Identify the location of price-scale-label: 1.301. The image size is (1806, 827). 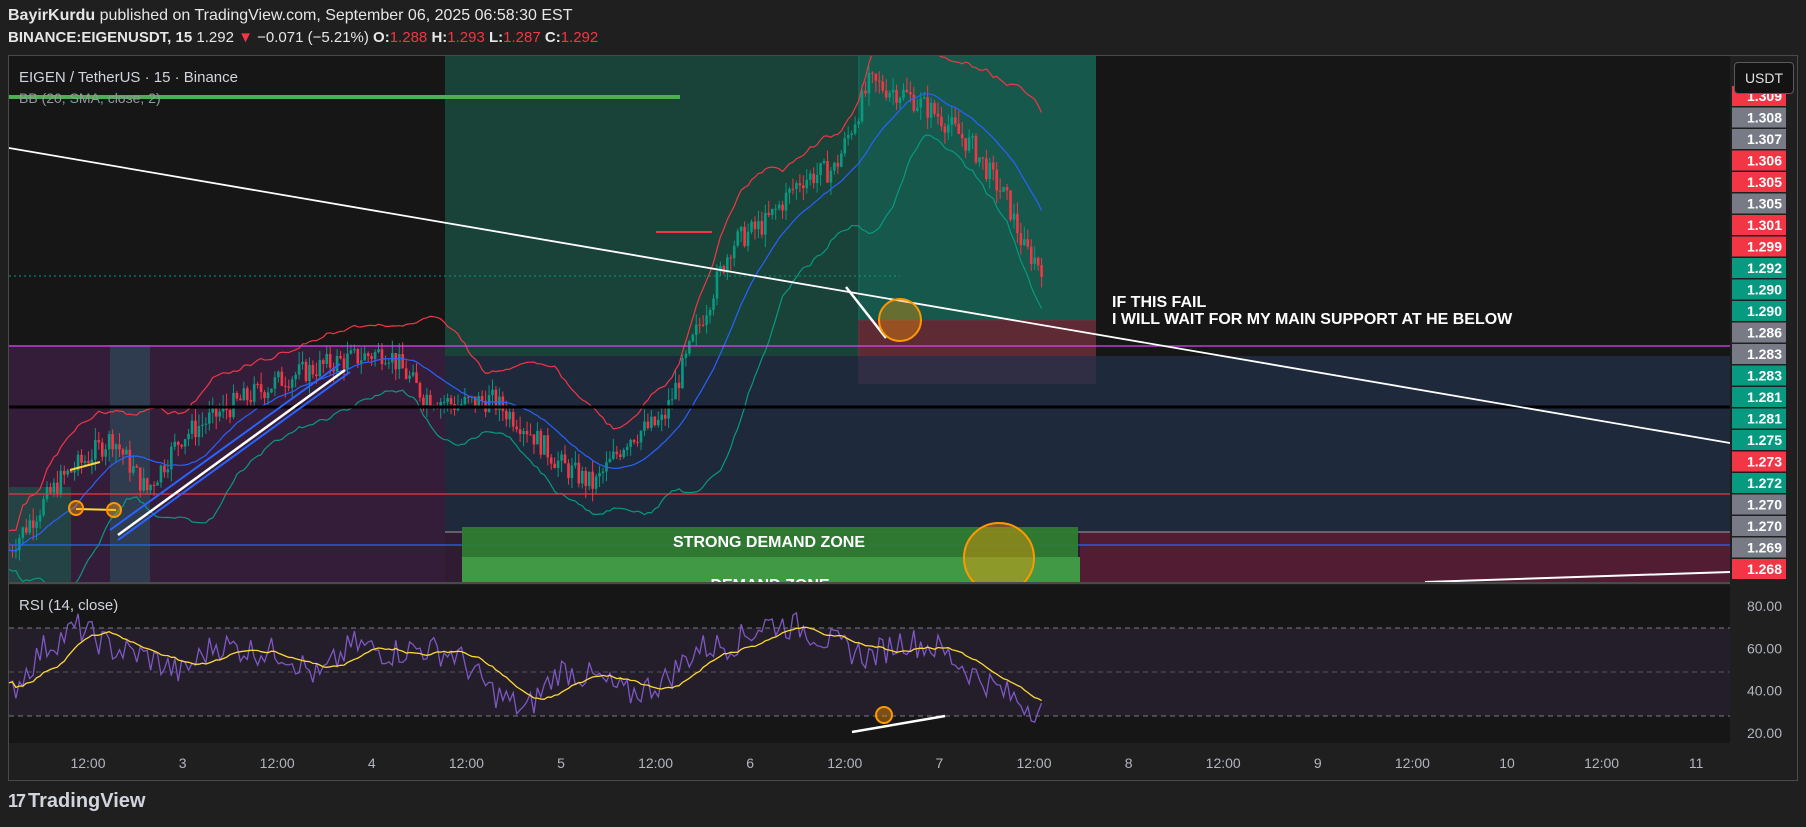
(1764, 225).